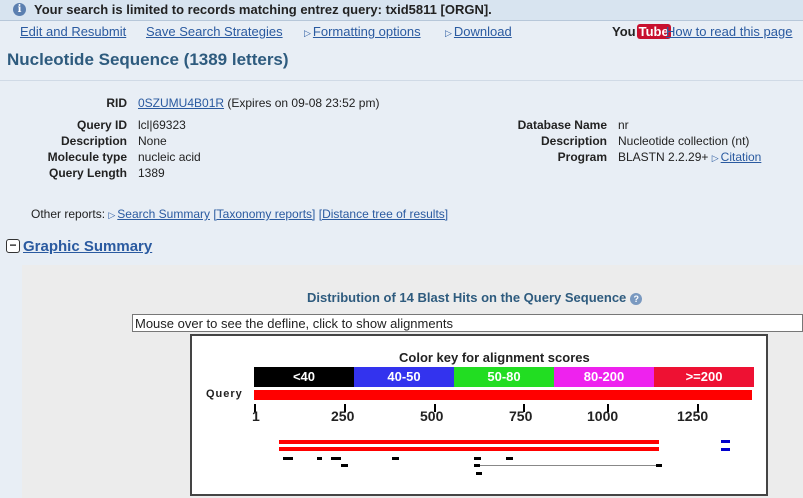 The image size is (803, 498). Describe the element at coordinates (641, 31) in the screenshot. I see `youtube-logo: You Tube` at that location.